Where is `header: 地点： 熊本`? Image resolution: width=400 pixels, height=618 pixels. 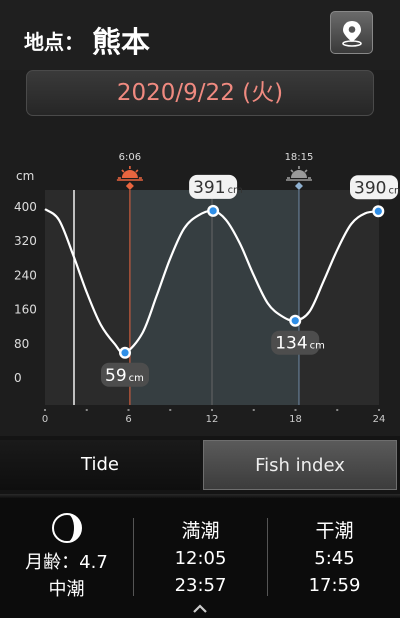 header: 地点： 熊本 is located at coordinates (200, 35).